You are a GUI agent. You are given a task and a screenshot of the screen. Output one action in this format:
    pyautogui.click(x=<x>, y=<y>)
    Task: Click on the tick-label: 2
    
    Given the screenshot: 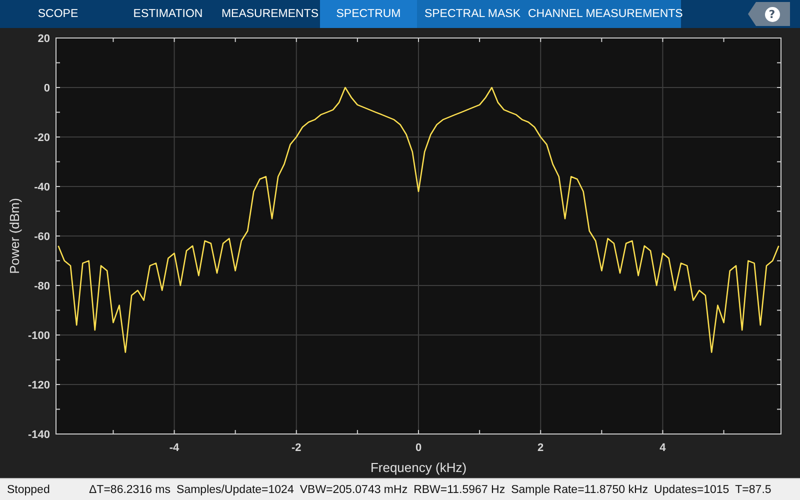 What is the action you would take?
    pyautogui.click(x=541, y=448)
    